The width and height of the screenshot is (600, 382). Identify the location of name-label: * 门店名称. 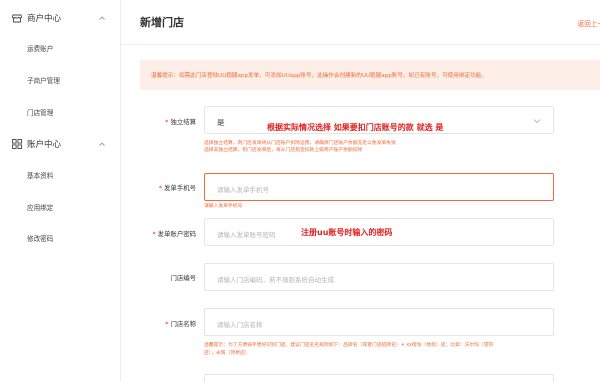
(180, 324).